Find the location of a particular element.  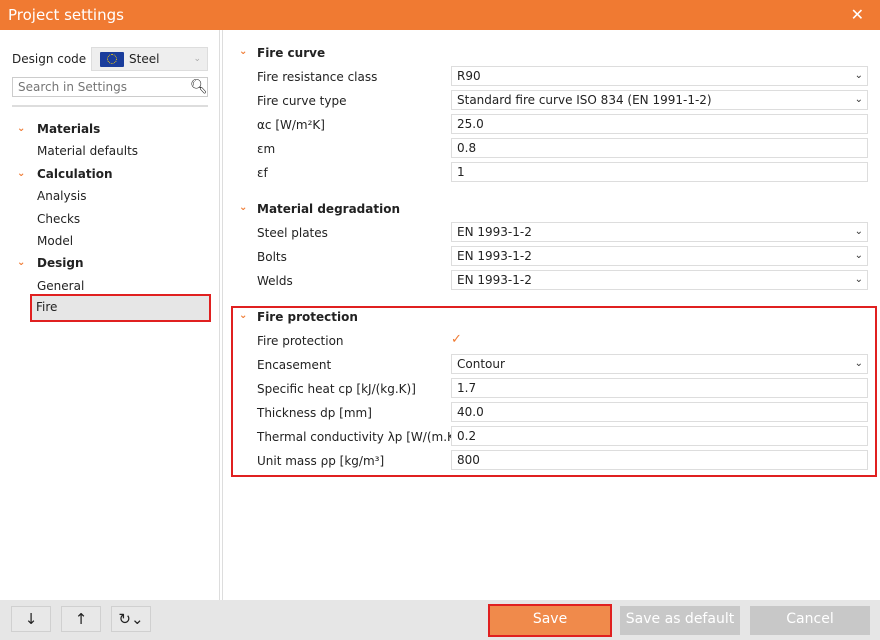

text-field: 25.0 is located at coordinates (659, 124).